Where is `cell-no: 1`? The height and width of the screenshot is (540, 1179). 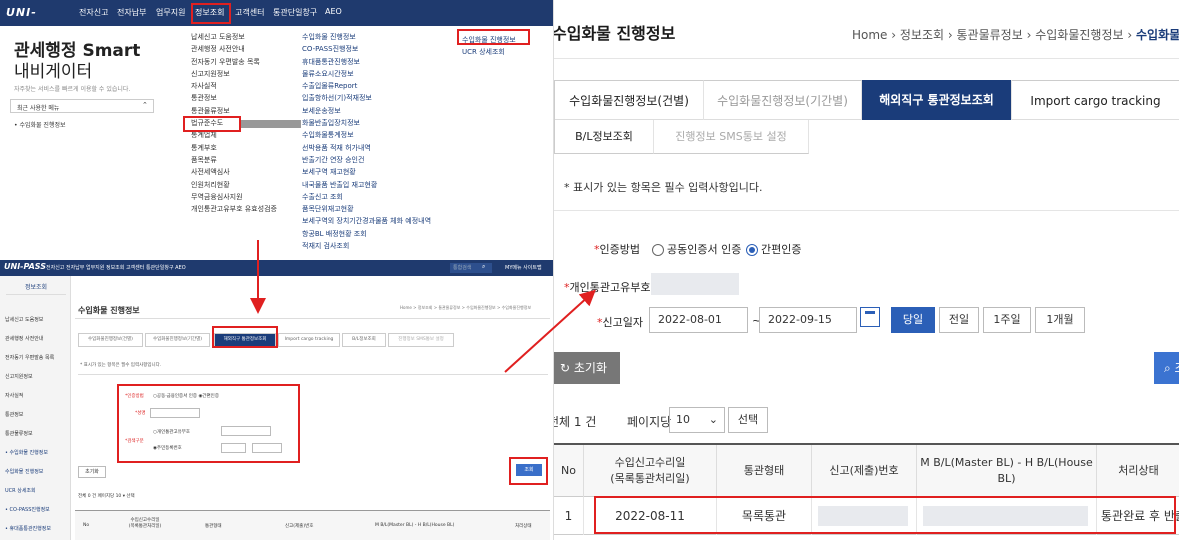
cell-no: 1 is located at coordinates (569, 516).